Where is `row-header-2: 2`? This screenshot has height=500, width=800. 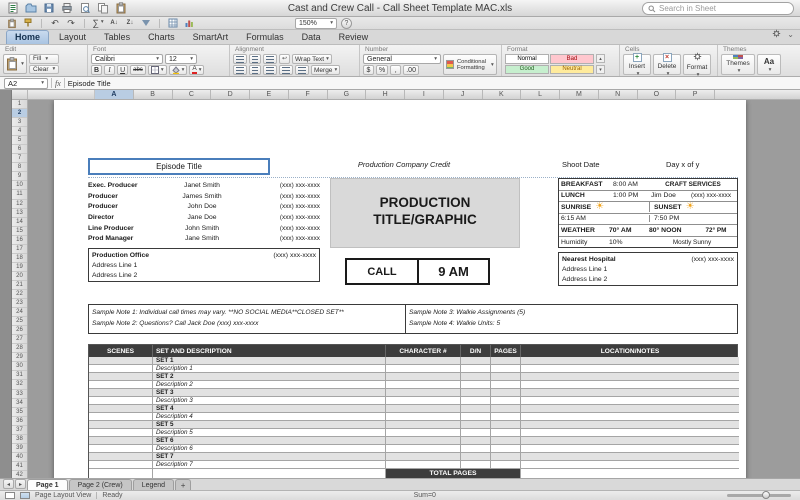
row-header-2: 2 is located at coordinates (19, 114).